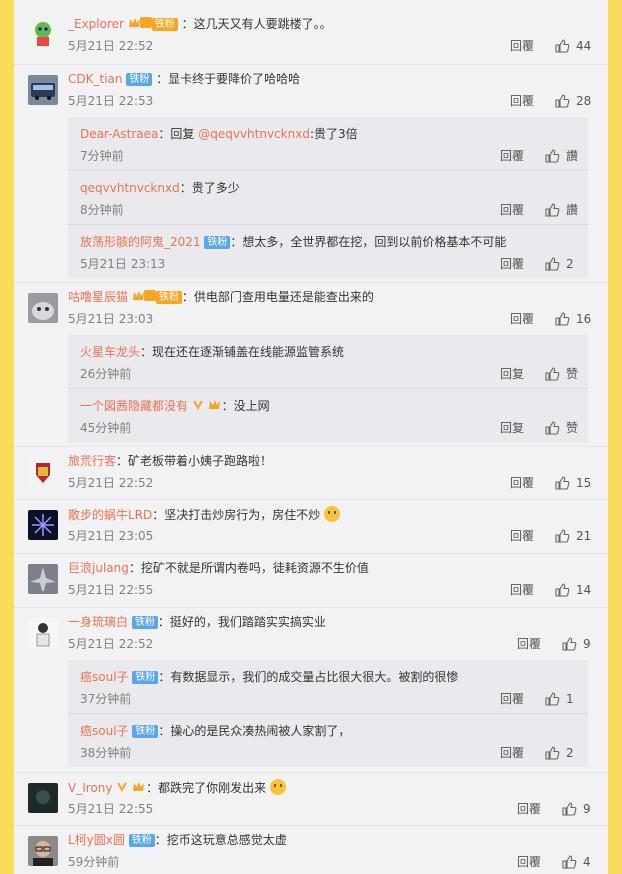 The width and height of the screenshot is (622, 874). I want to click on like-count: 赞, so click(572, 428).